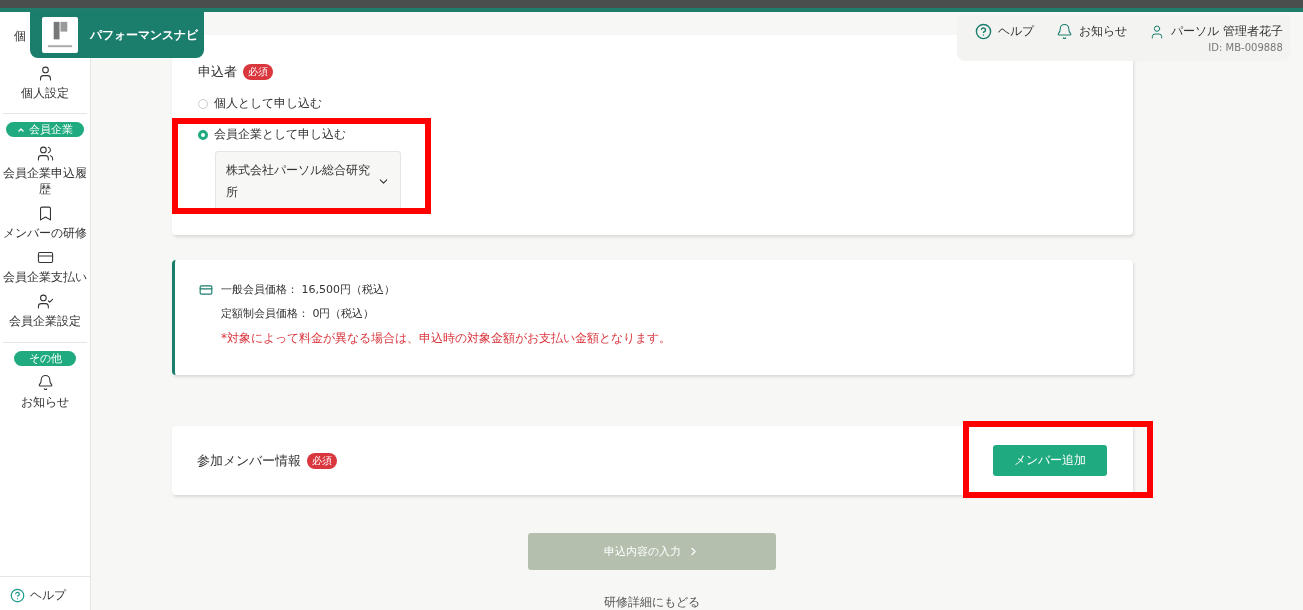  Describe the element at coordinates (20, 36) in the screenshot. I see `sidebar-label: 個` at that location.